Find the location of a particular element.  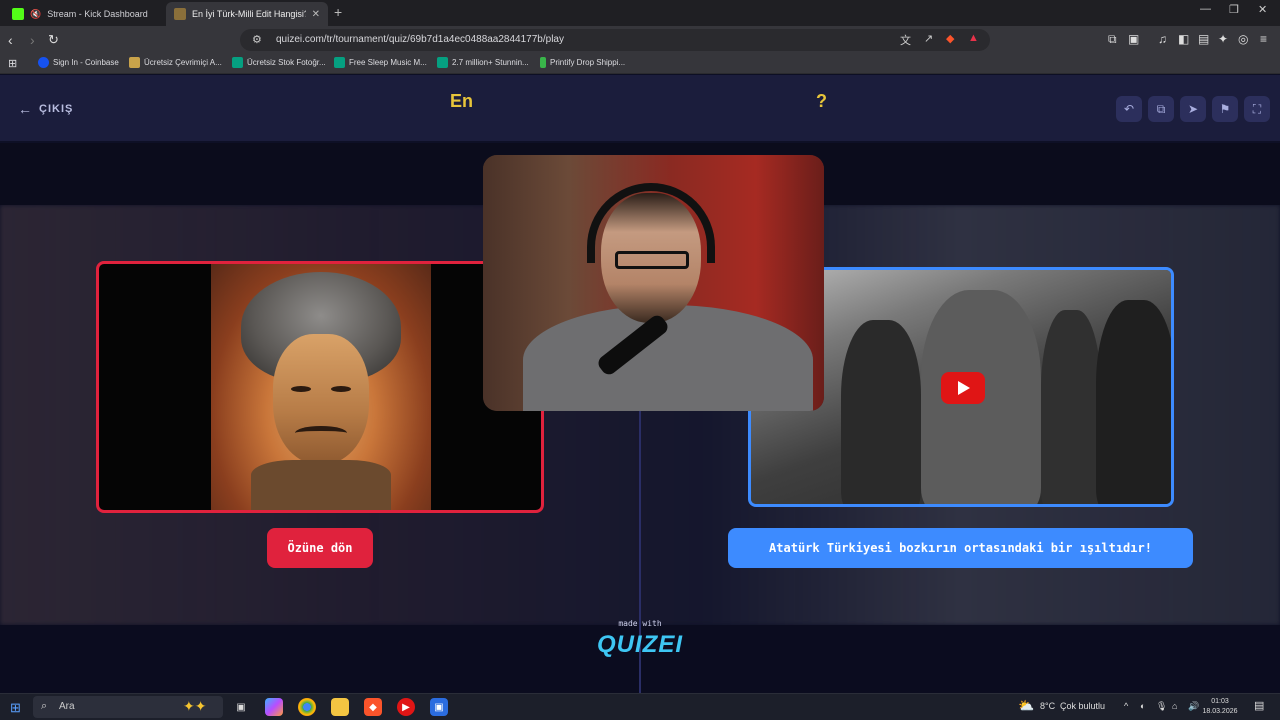

left-choice-button: Özüne dön is located at coordinates (320, 548).